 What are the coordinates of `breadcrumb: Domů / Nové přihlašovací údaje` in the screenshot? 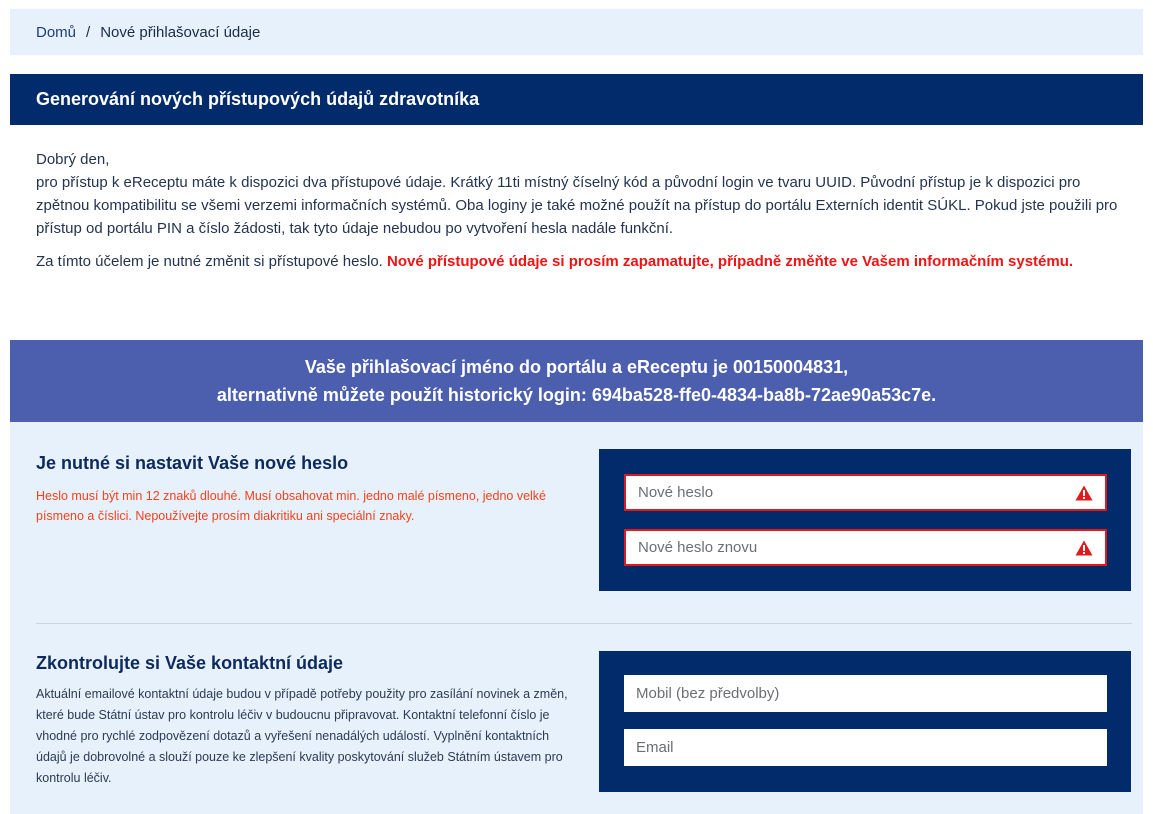 It's located at (576, 32).